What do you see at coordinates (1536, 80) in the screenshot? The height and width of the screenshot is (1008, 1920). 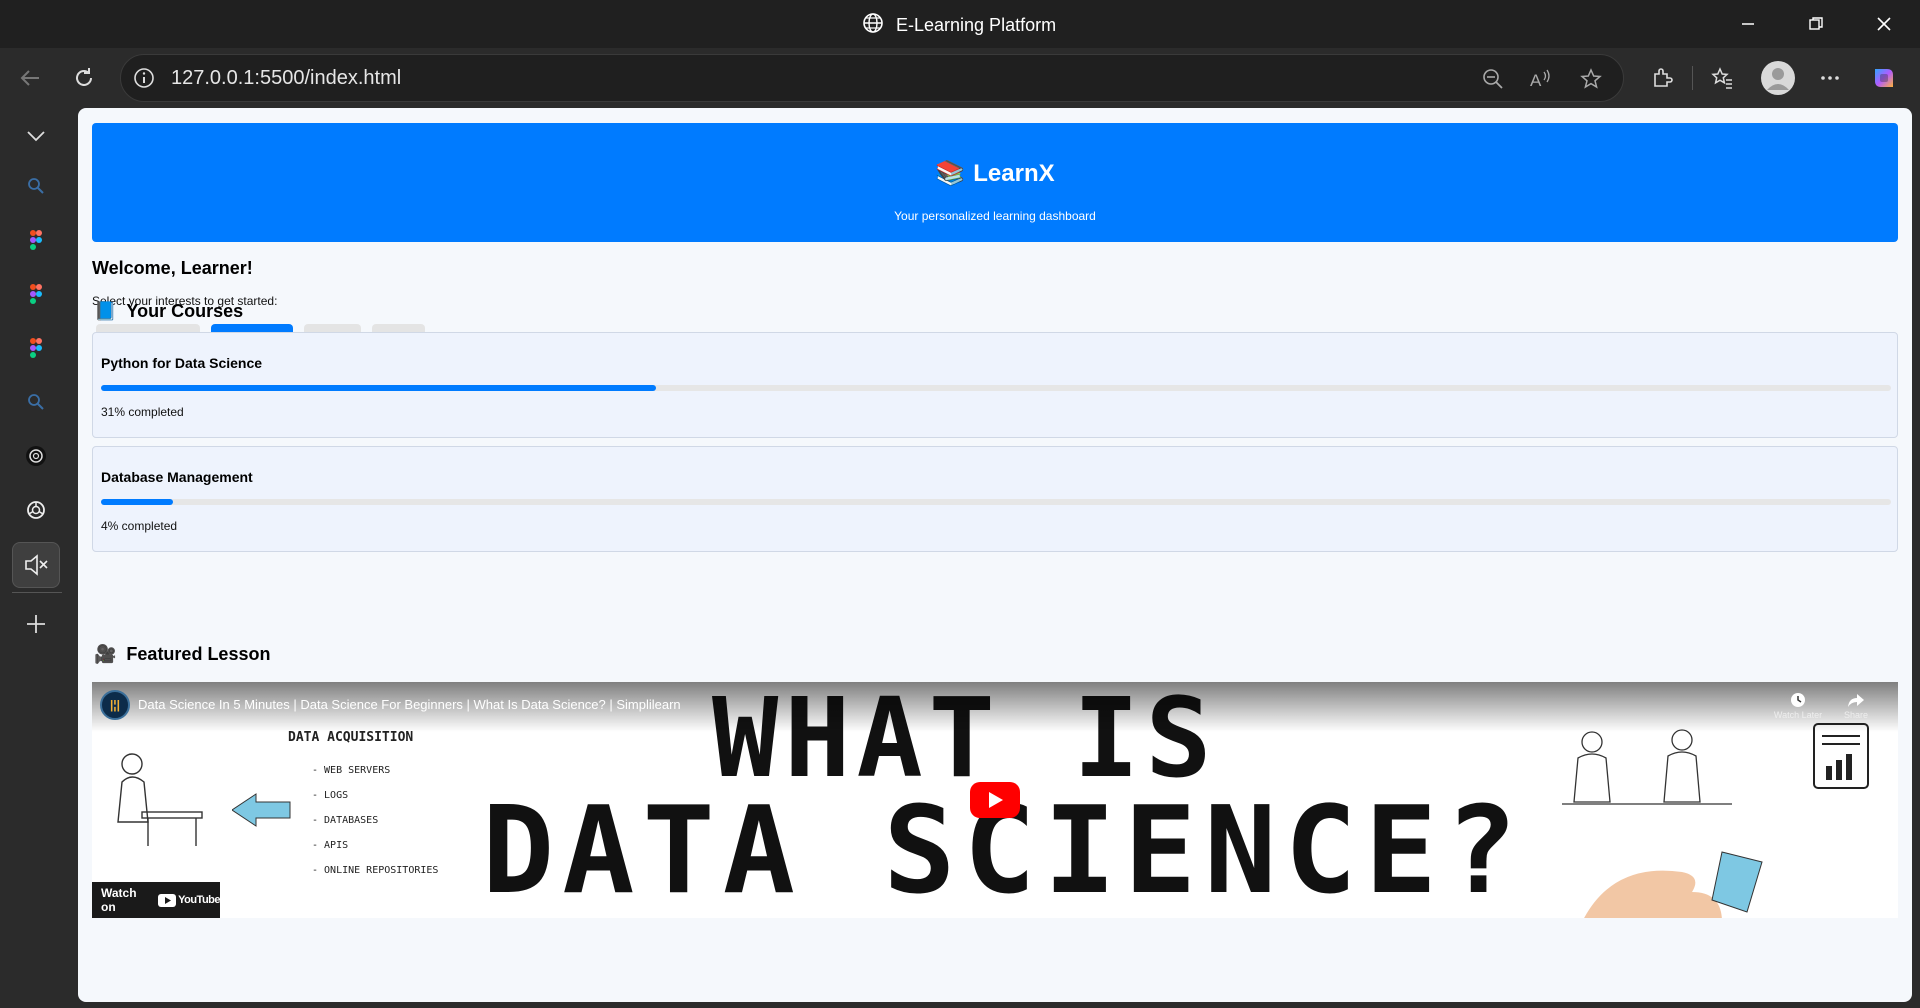 I see `svg-text: A` at bounding box center [1536, 80].